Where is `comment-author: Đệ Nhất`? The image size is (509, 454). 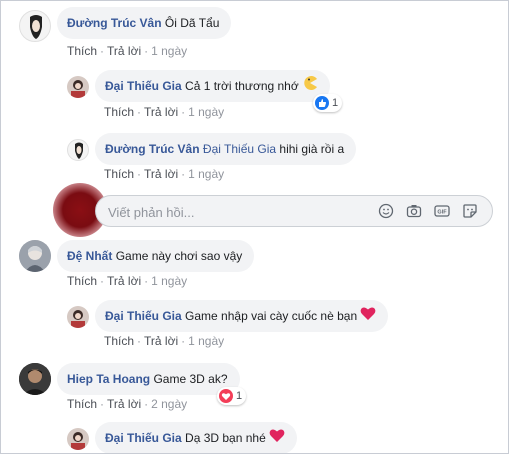
comment-author: Đệ Nhất is located at coordinates (89, 256).